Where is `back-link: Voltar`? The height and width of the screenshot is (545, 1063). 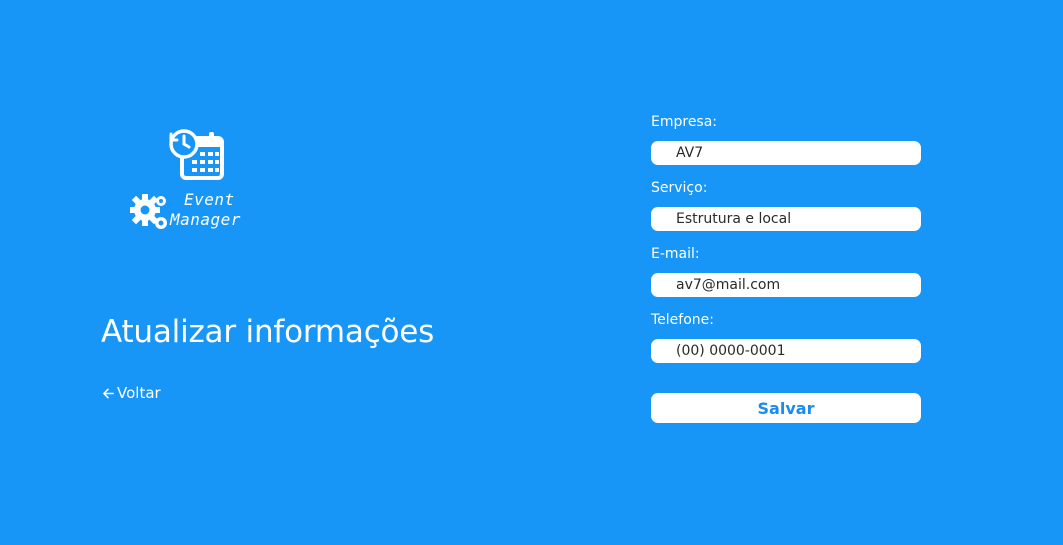
back-link: Voltar is located at coordinates (131, 393).